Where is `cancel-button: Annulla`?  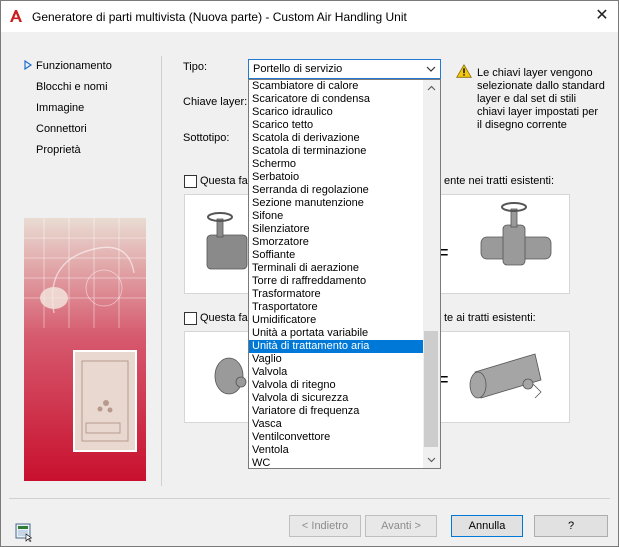 cancel-button: Annulla is located at coordinates (487, 526).